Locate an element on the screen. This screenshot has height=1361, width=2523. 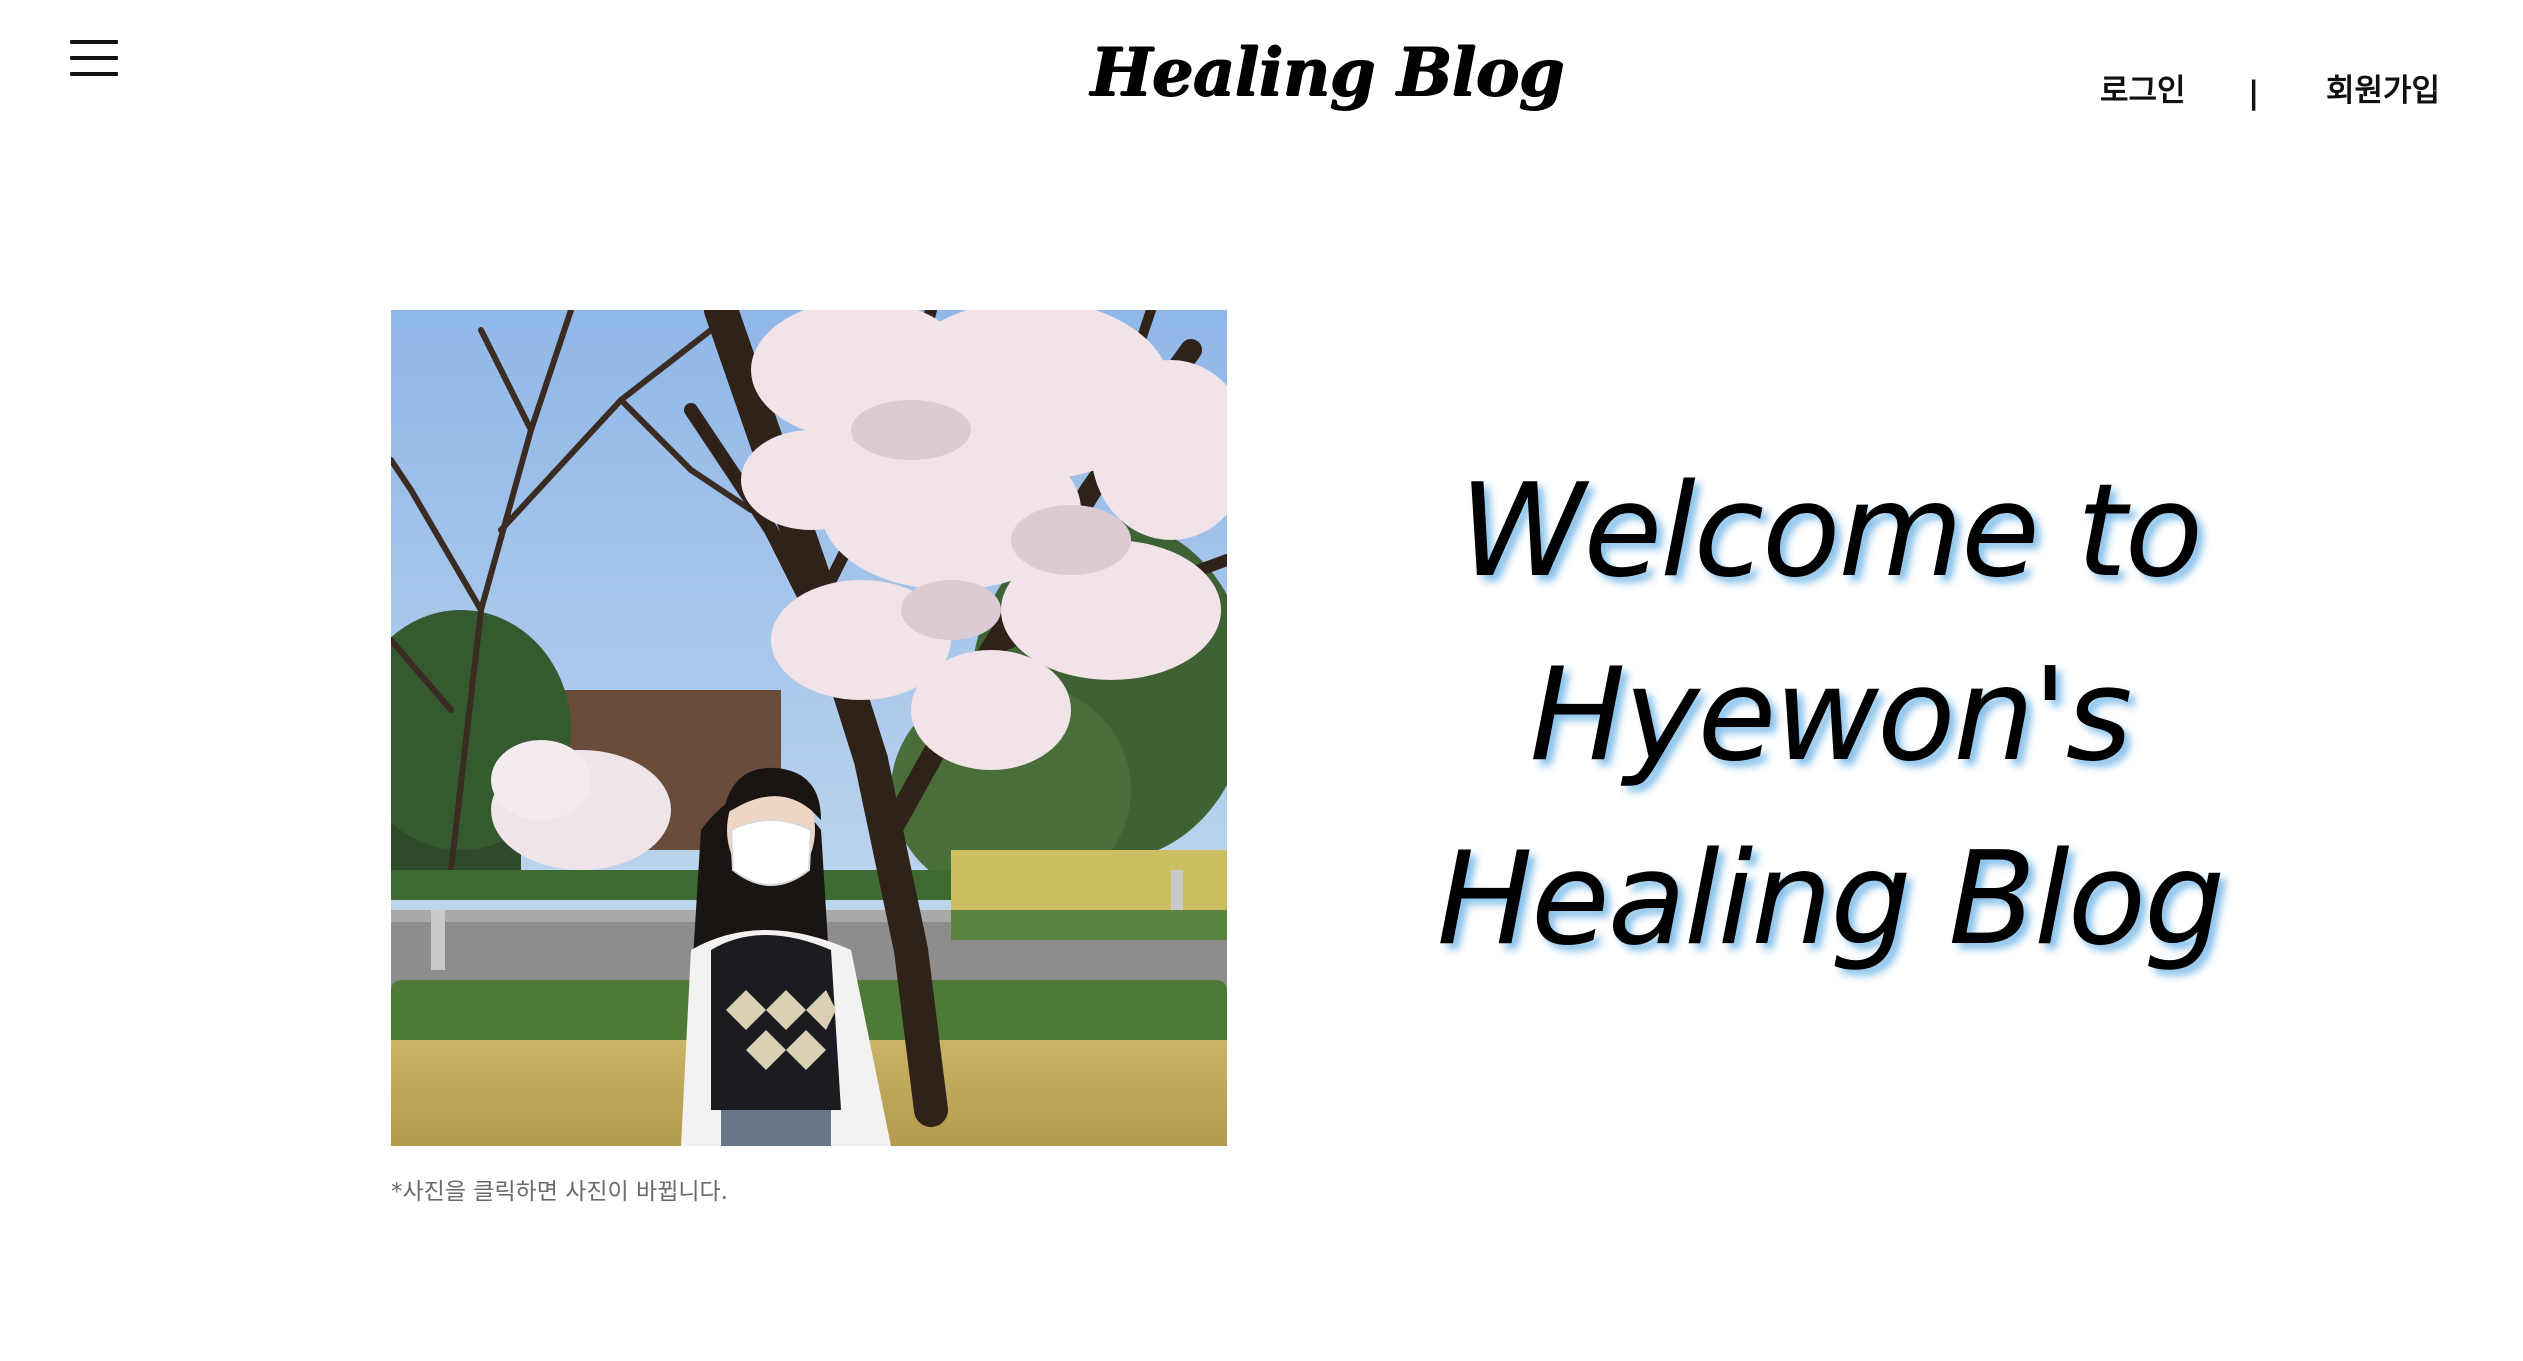
welcome-line-2: Hyewon's is located at coordinates (1831, 715).